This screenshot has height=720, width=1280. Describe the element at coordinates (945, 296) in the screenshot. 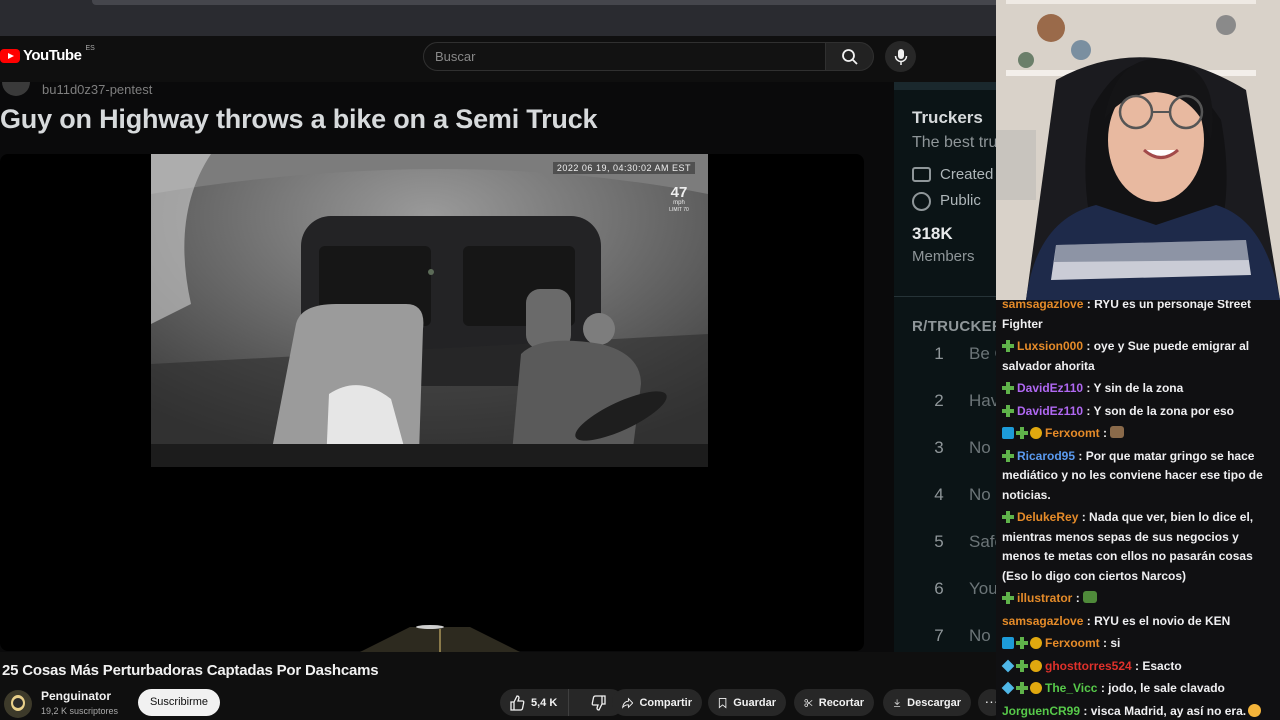

I see `divider` at that location.